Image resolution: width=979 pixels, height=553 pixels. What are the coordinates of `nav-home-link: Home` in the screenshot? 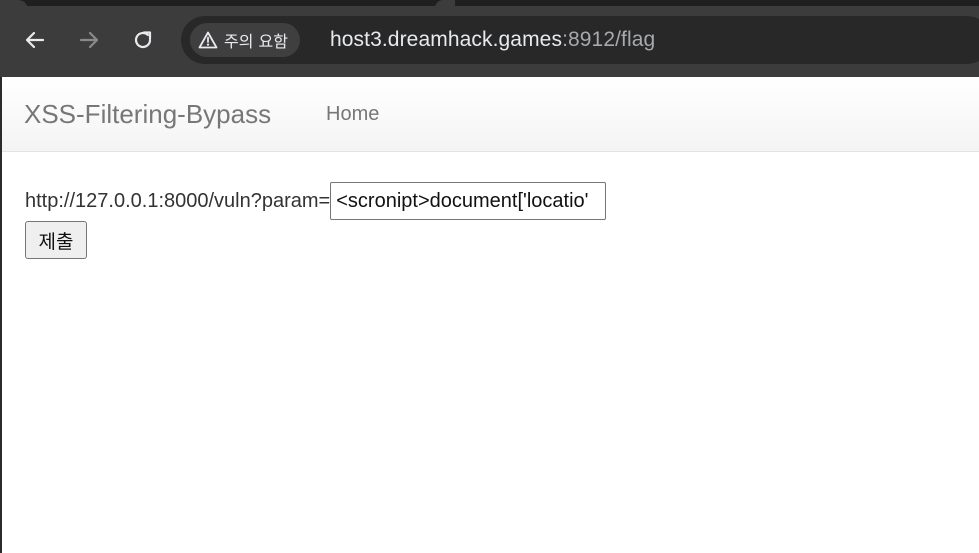 It's located at (352, 114).